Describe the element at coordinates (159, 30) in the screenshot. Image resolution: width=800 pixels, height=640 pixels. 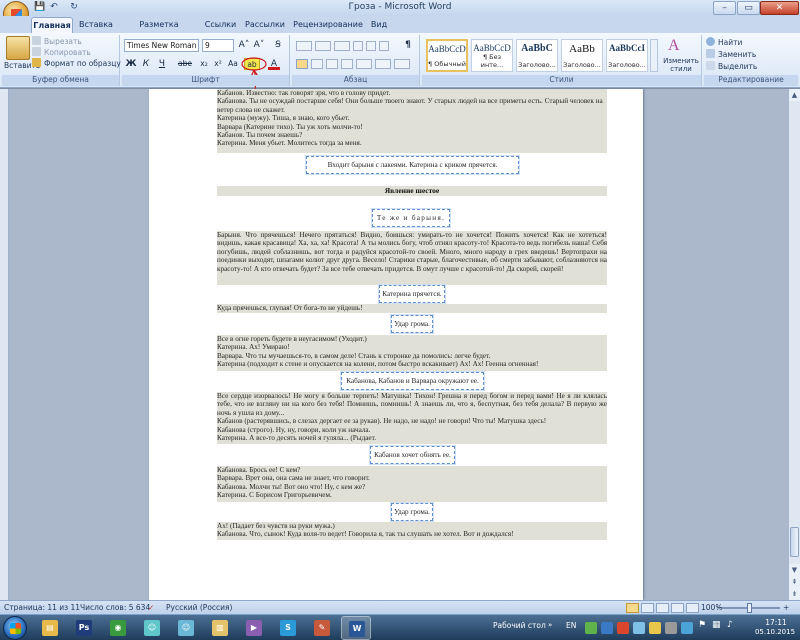
I see `tab-page-layout: Разметка страницы` at that location.